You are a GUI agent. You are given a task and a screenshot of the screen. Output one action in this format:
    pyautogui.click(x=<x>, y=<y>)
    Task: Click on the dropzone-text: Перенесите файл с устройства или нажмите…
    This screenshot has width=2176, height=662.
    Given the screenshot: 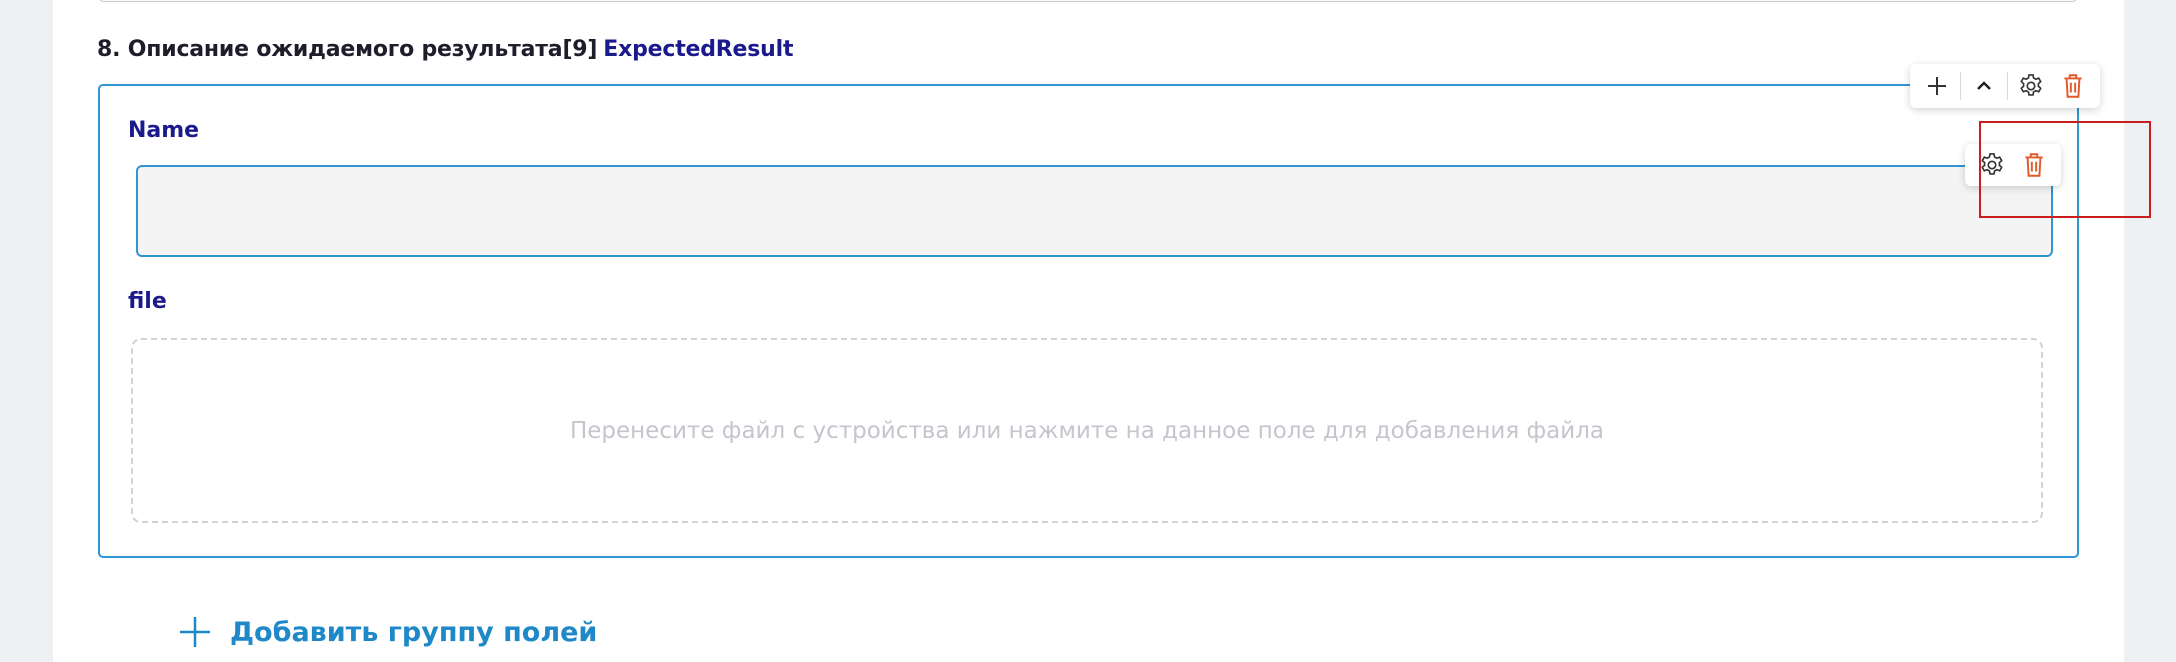 What is the action you would take?
    pyautogui.click(x=1087, y=430)
    